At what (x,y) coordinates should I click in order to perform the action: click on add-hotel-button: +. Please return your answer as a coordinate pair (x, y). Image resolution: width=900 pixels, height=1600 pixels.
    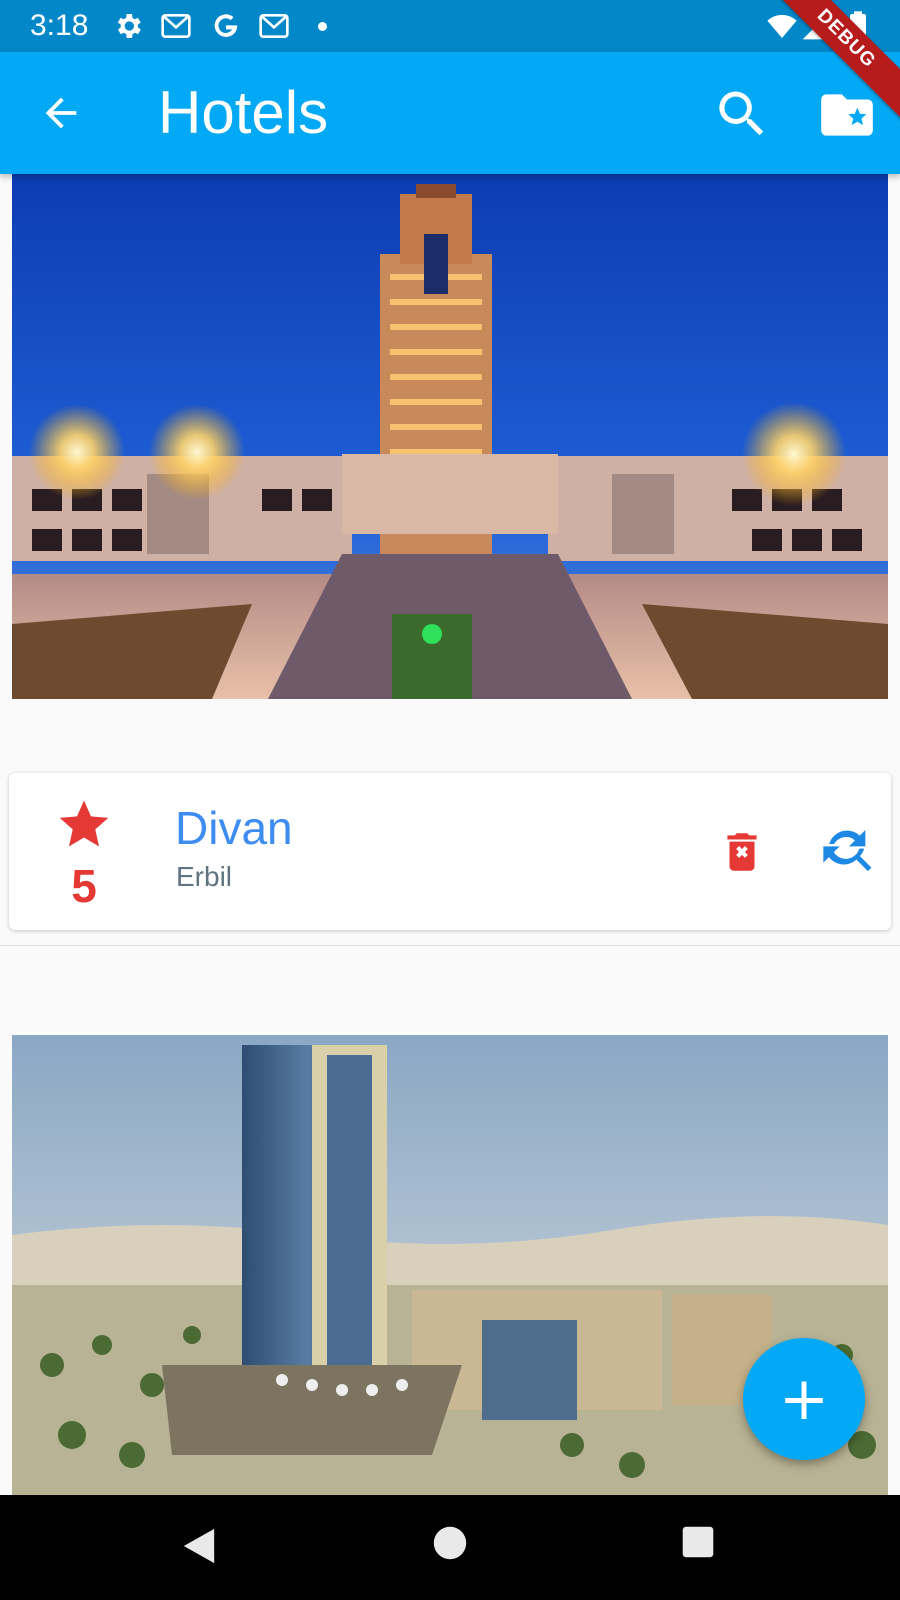
    Looking at the image, I should click on (804, 1399).